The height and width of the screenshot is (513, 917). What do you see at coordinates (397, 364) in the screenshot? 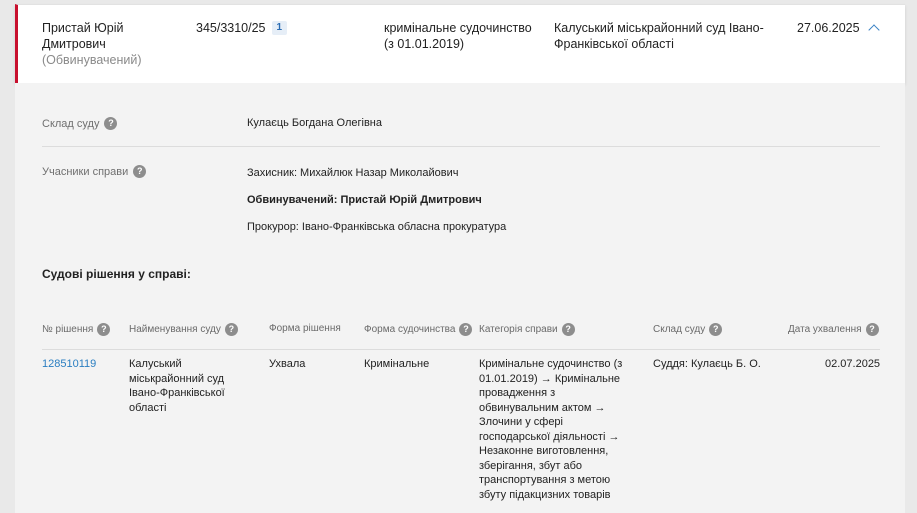
I see `decision-proceeding-form: Кримінальне` at bounding box center [397, 364].